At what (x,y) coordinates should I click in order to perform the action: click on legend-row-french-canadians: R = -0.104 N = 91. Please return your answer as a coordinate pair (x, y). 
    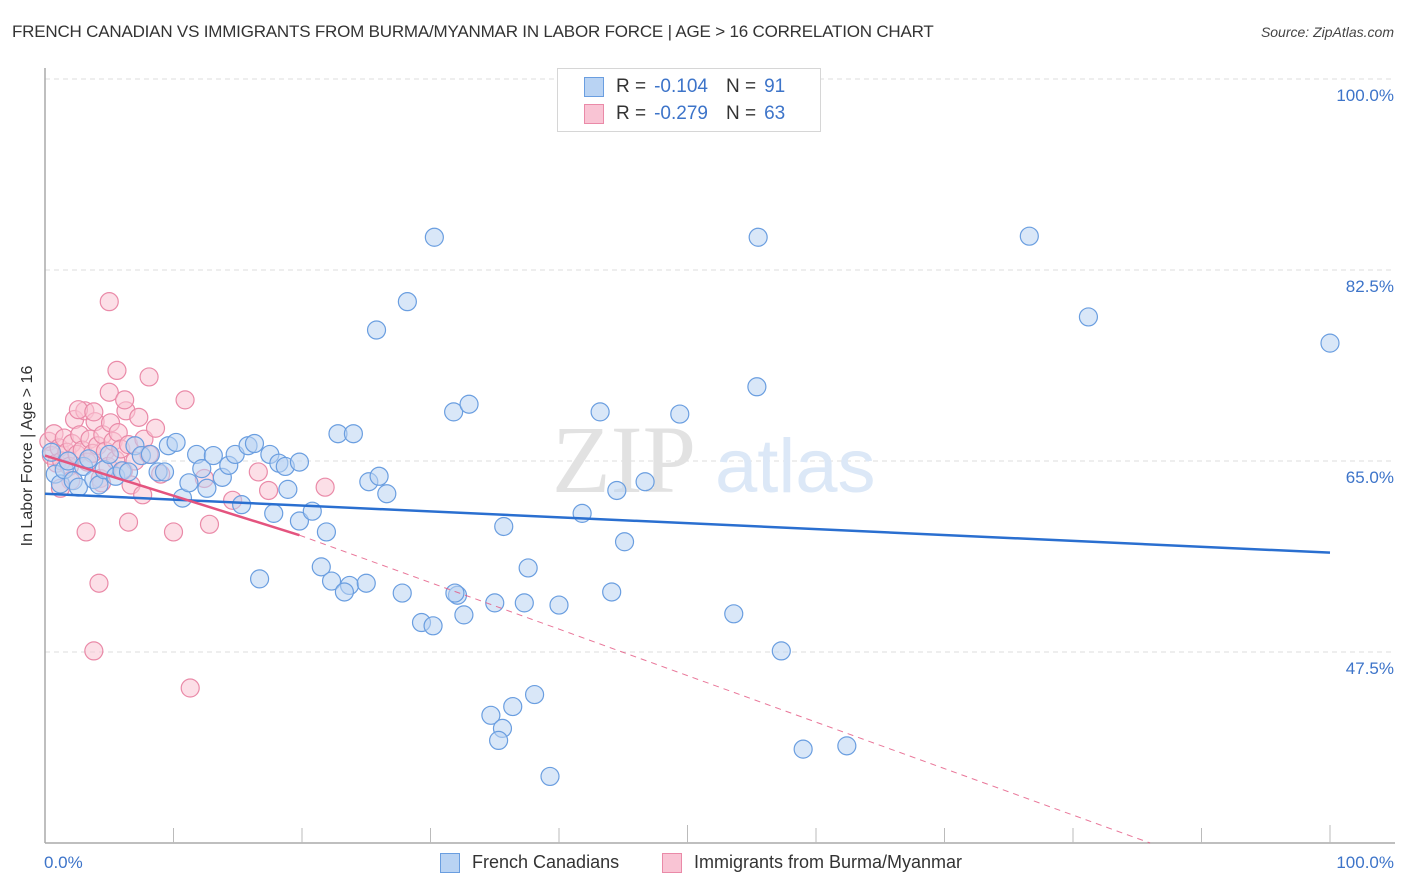
    Looking at the image, I should click on (684, 87).